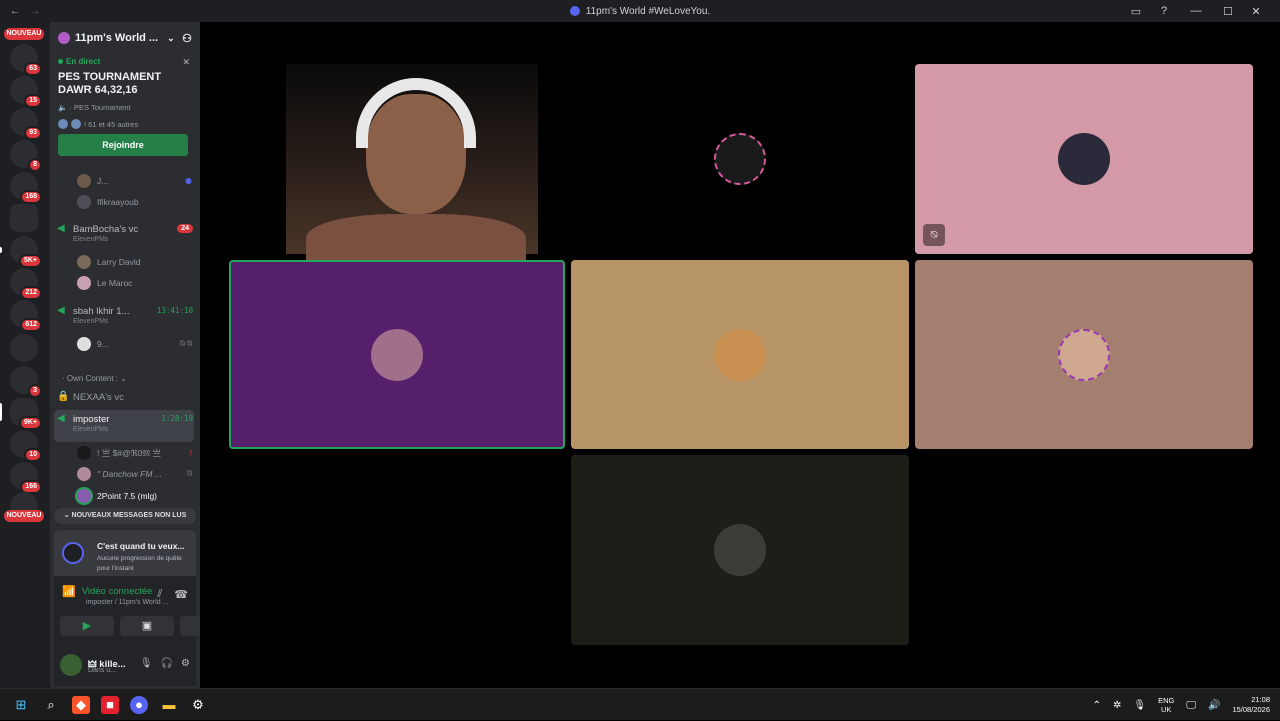 Image resolution: width=1280 pixels, height=721 pixels. Describe the element at coordinates (147, 626) in the screenshot. I see `screen-share-button: ▣` at that location.